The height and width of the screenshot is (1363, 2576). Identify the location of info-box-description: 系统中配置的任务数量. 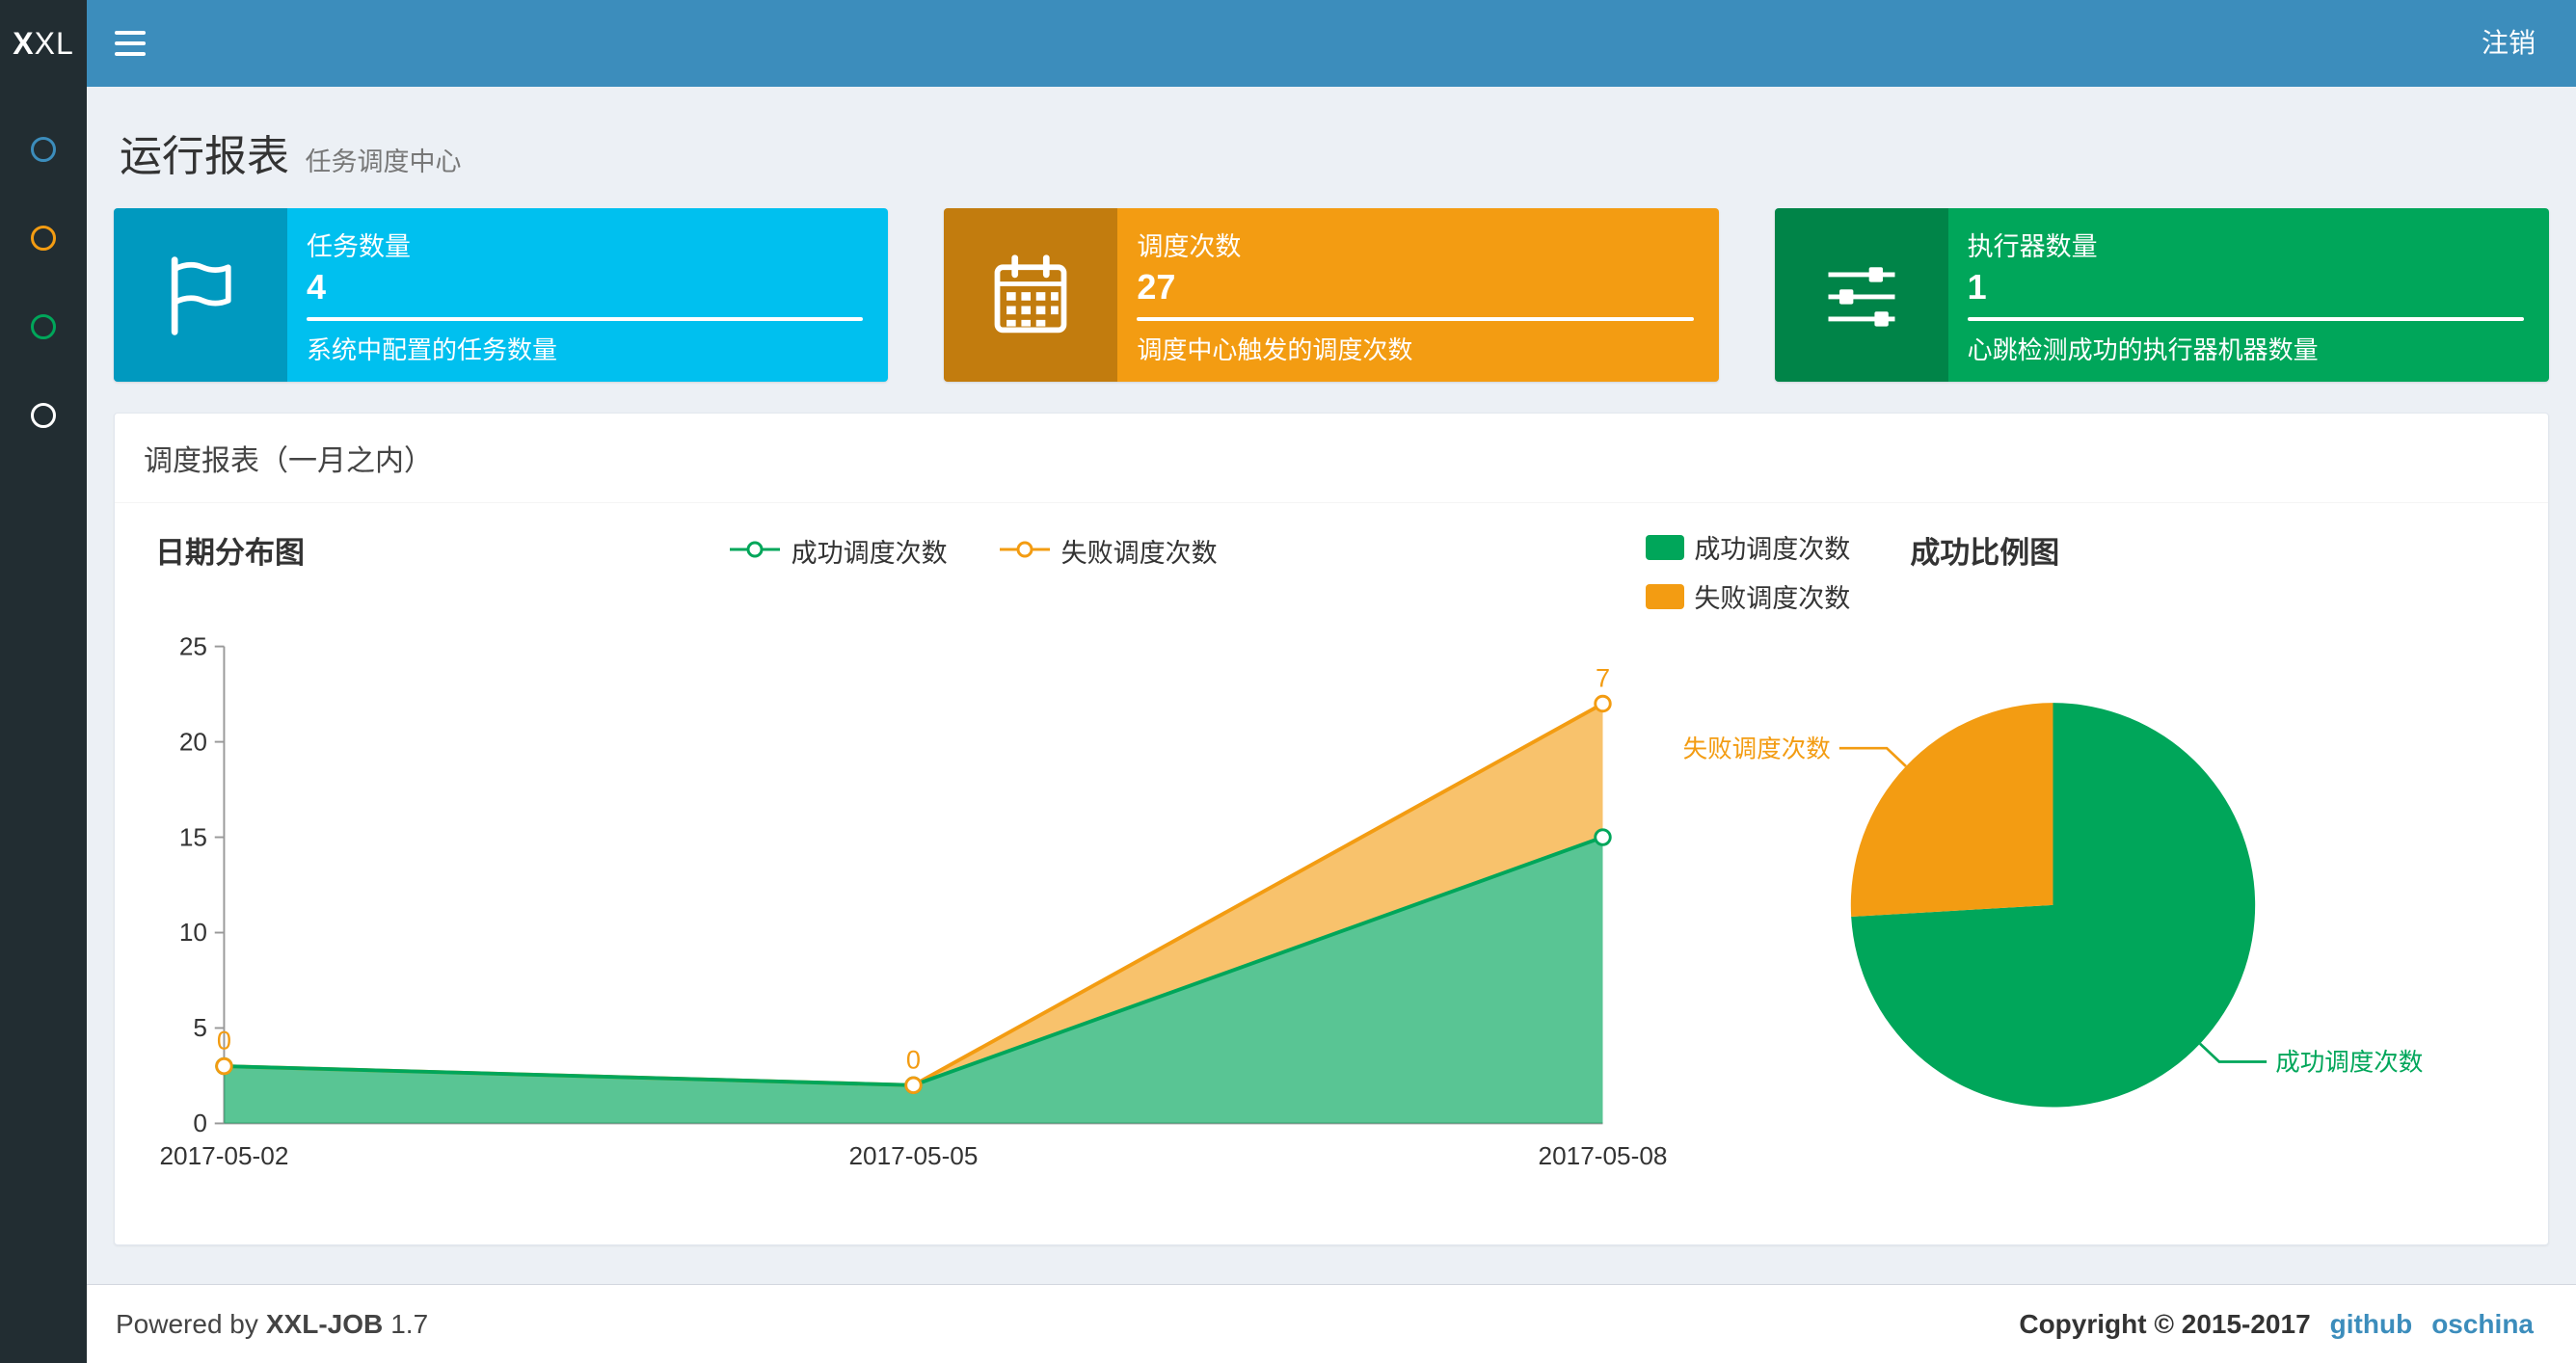
(433, 349).